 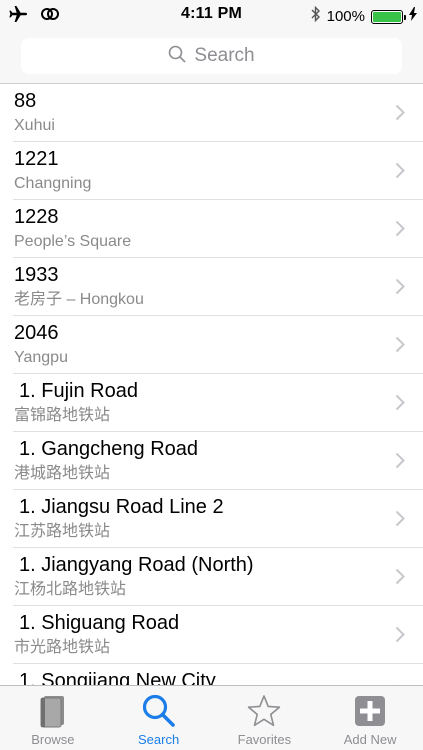 I want to click on list-item-title: 1. Songjiang New City, so click(x=117, y=677).